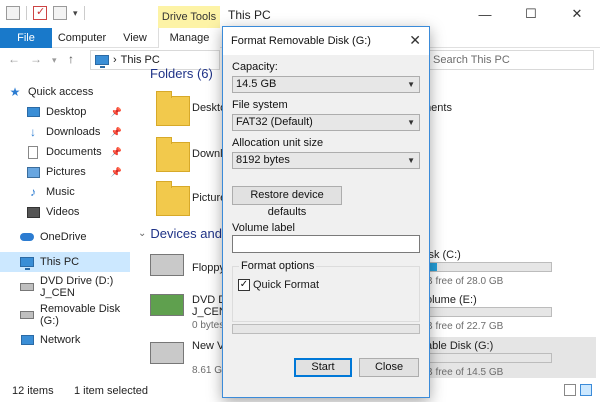  What do you see at coordinates (60, 262) in the screenshot?
I see `sidebar-item-label: This PC` at bounding box center [60, 262].